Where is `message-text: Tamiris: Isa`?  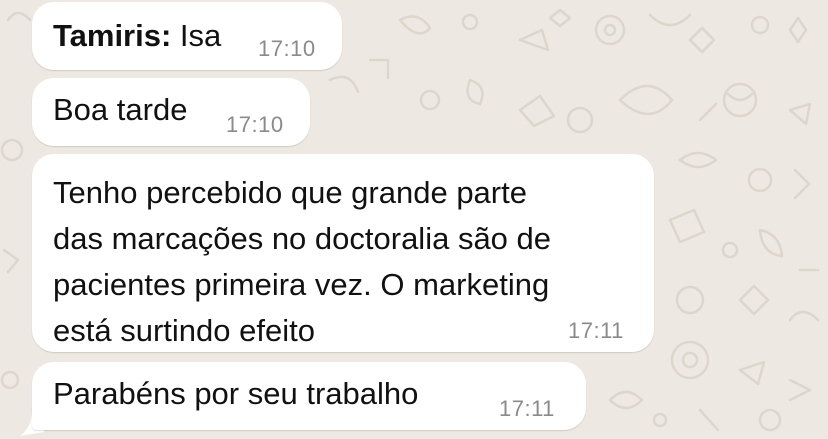 message-text: Tamiris: Isa is located at coordinates (137, 36).